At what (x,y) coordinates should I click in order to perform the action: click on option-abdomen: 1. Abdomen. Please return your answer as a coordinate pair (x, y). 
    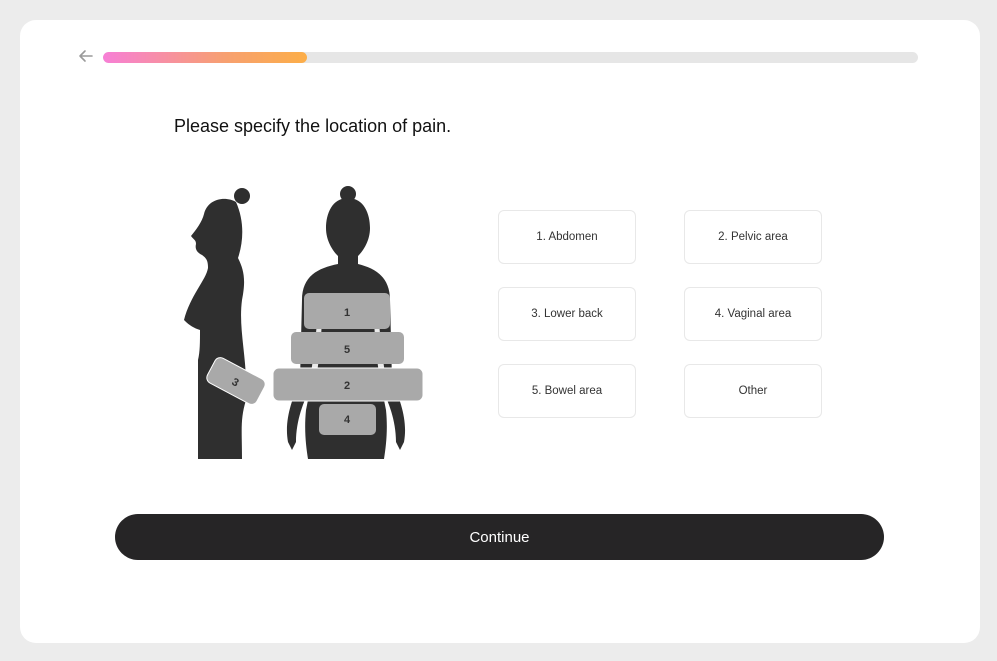
    Looking at the image, I should click on (567, 237).